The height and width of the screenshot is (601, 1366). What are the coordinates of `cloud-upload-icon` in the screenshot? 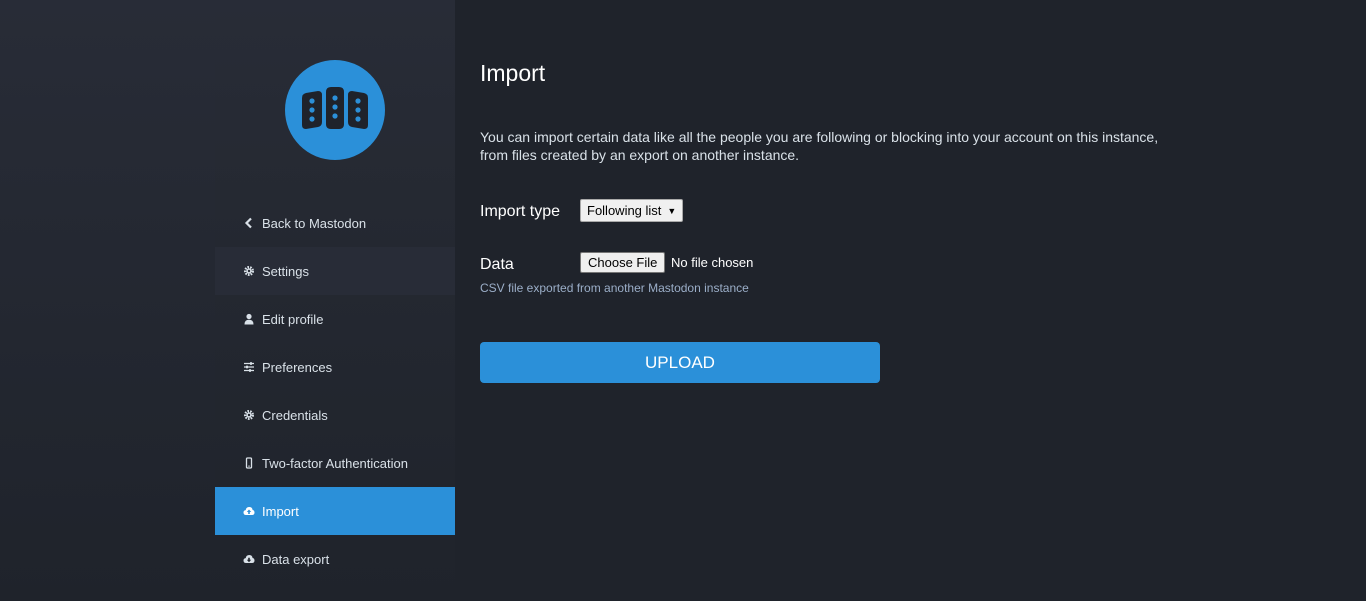 It's located at (249, 511).